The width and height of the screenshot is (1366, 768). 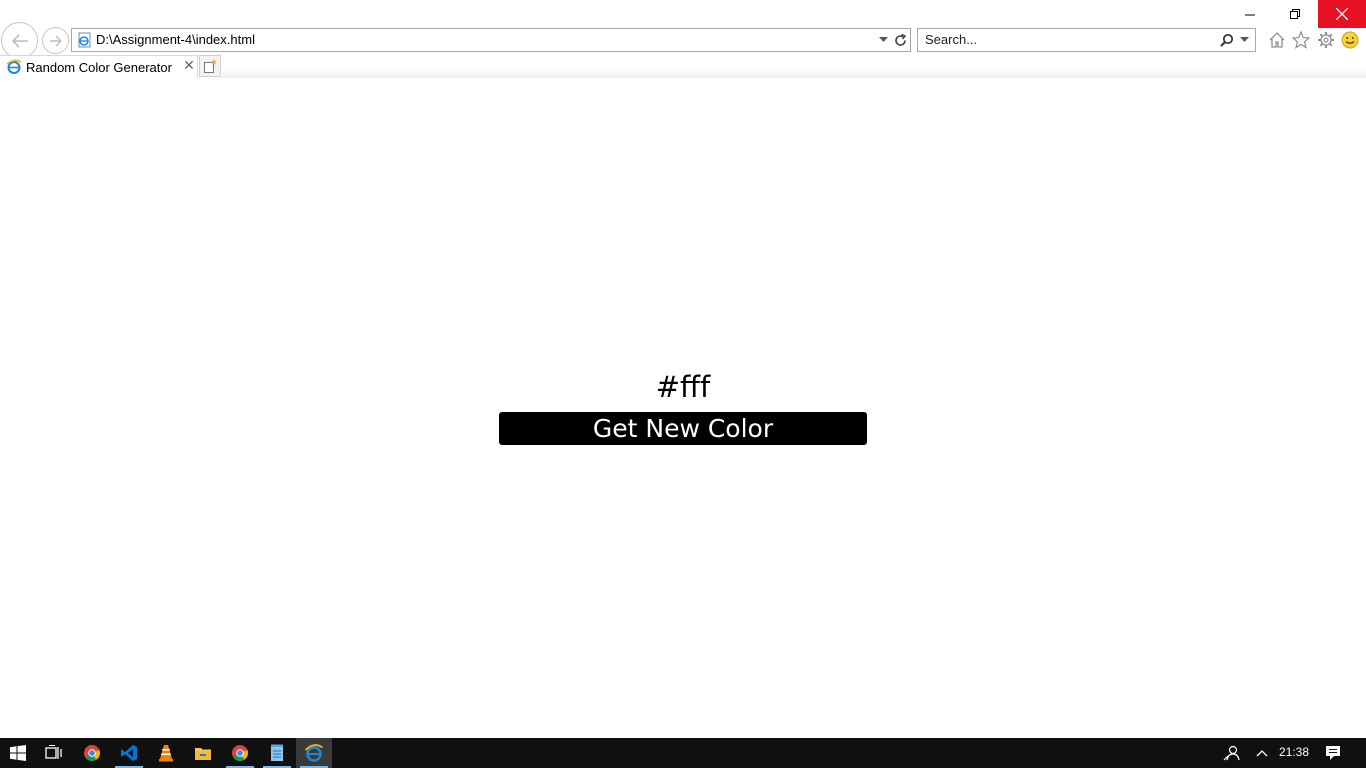 I want to click on restore-button, so click(x=1295, y=14).